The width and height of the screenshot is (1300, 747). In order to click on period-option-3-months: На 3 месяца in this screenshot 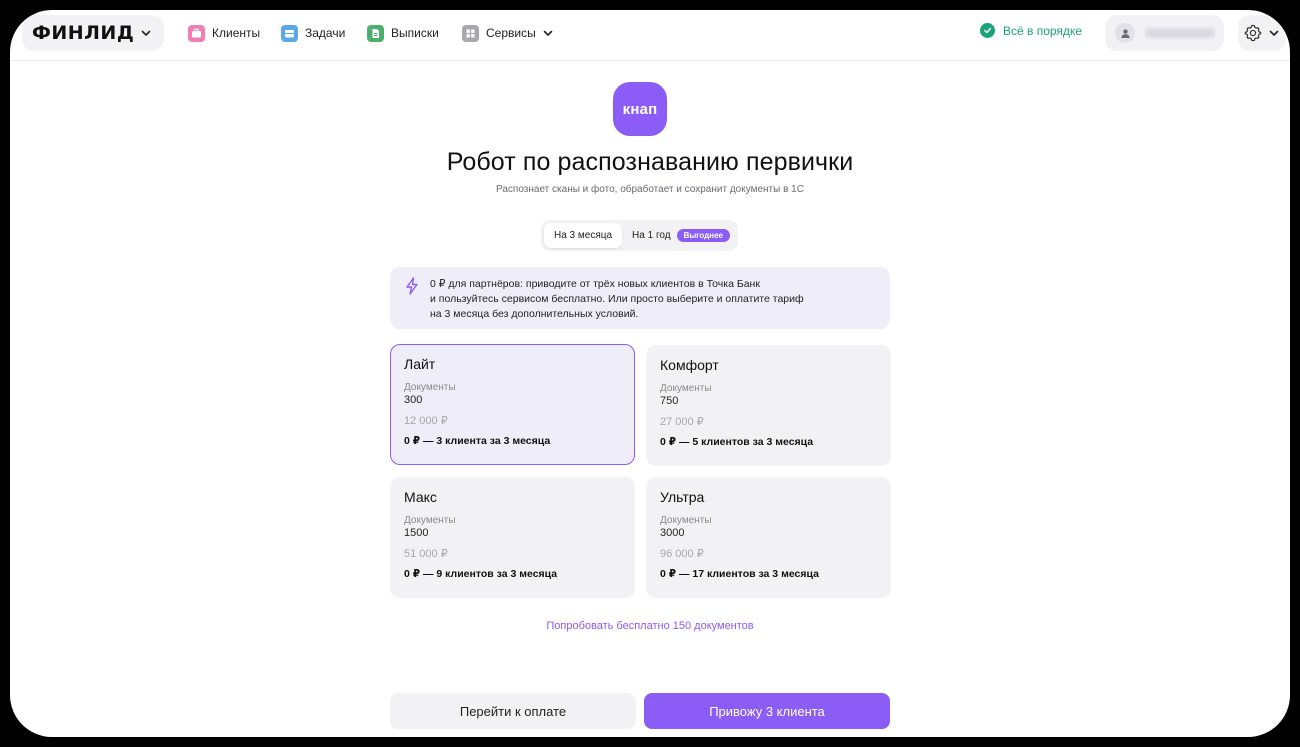, I will do `click(583, 235)`.